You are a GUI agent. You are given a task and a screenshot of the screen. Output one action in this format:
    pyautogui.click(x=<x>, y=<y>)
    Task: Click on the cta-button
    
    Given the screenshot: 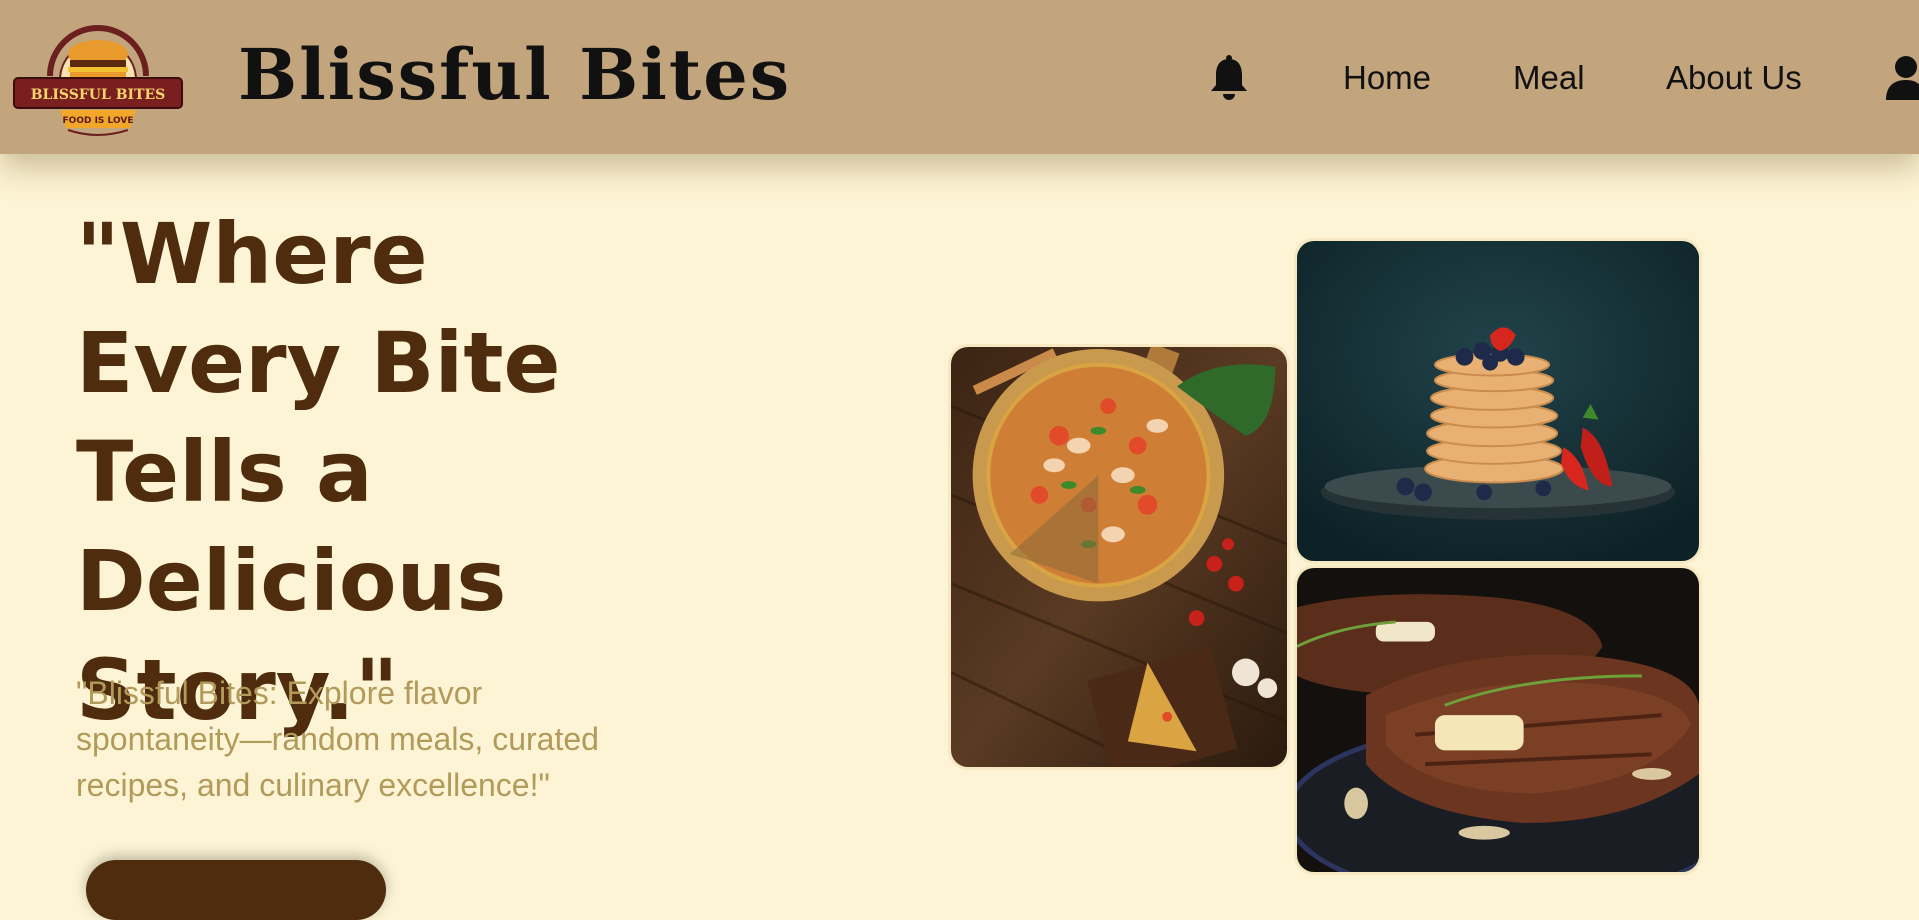 What is the action you would take?
    pyautogui.click(x=236, y=890)
    